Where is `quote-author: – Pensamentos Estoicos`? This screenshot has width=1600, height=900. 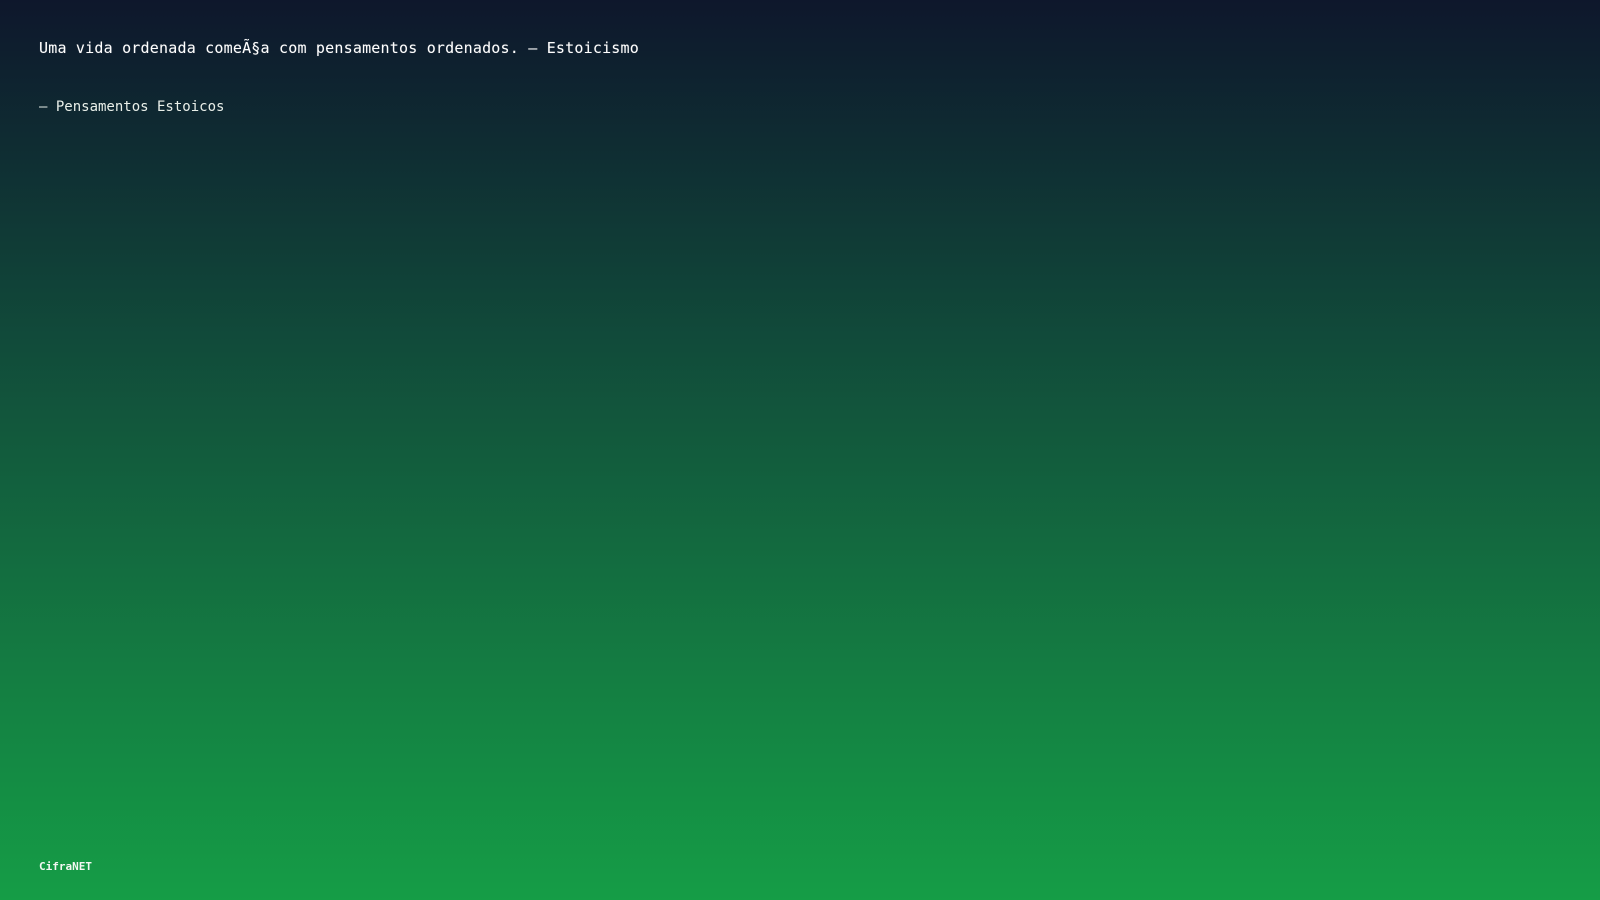 quote-author: – Pensamentos Estoicos is located at coordinates (132, 107).